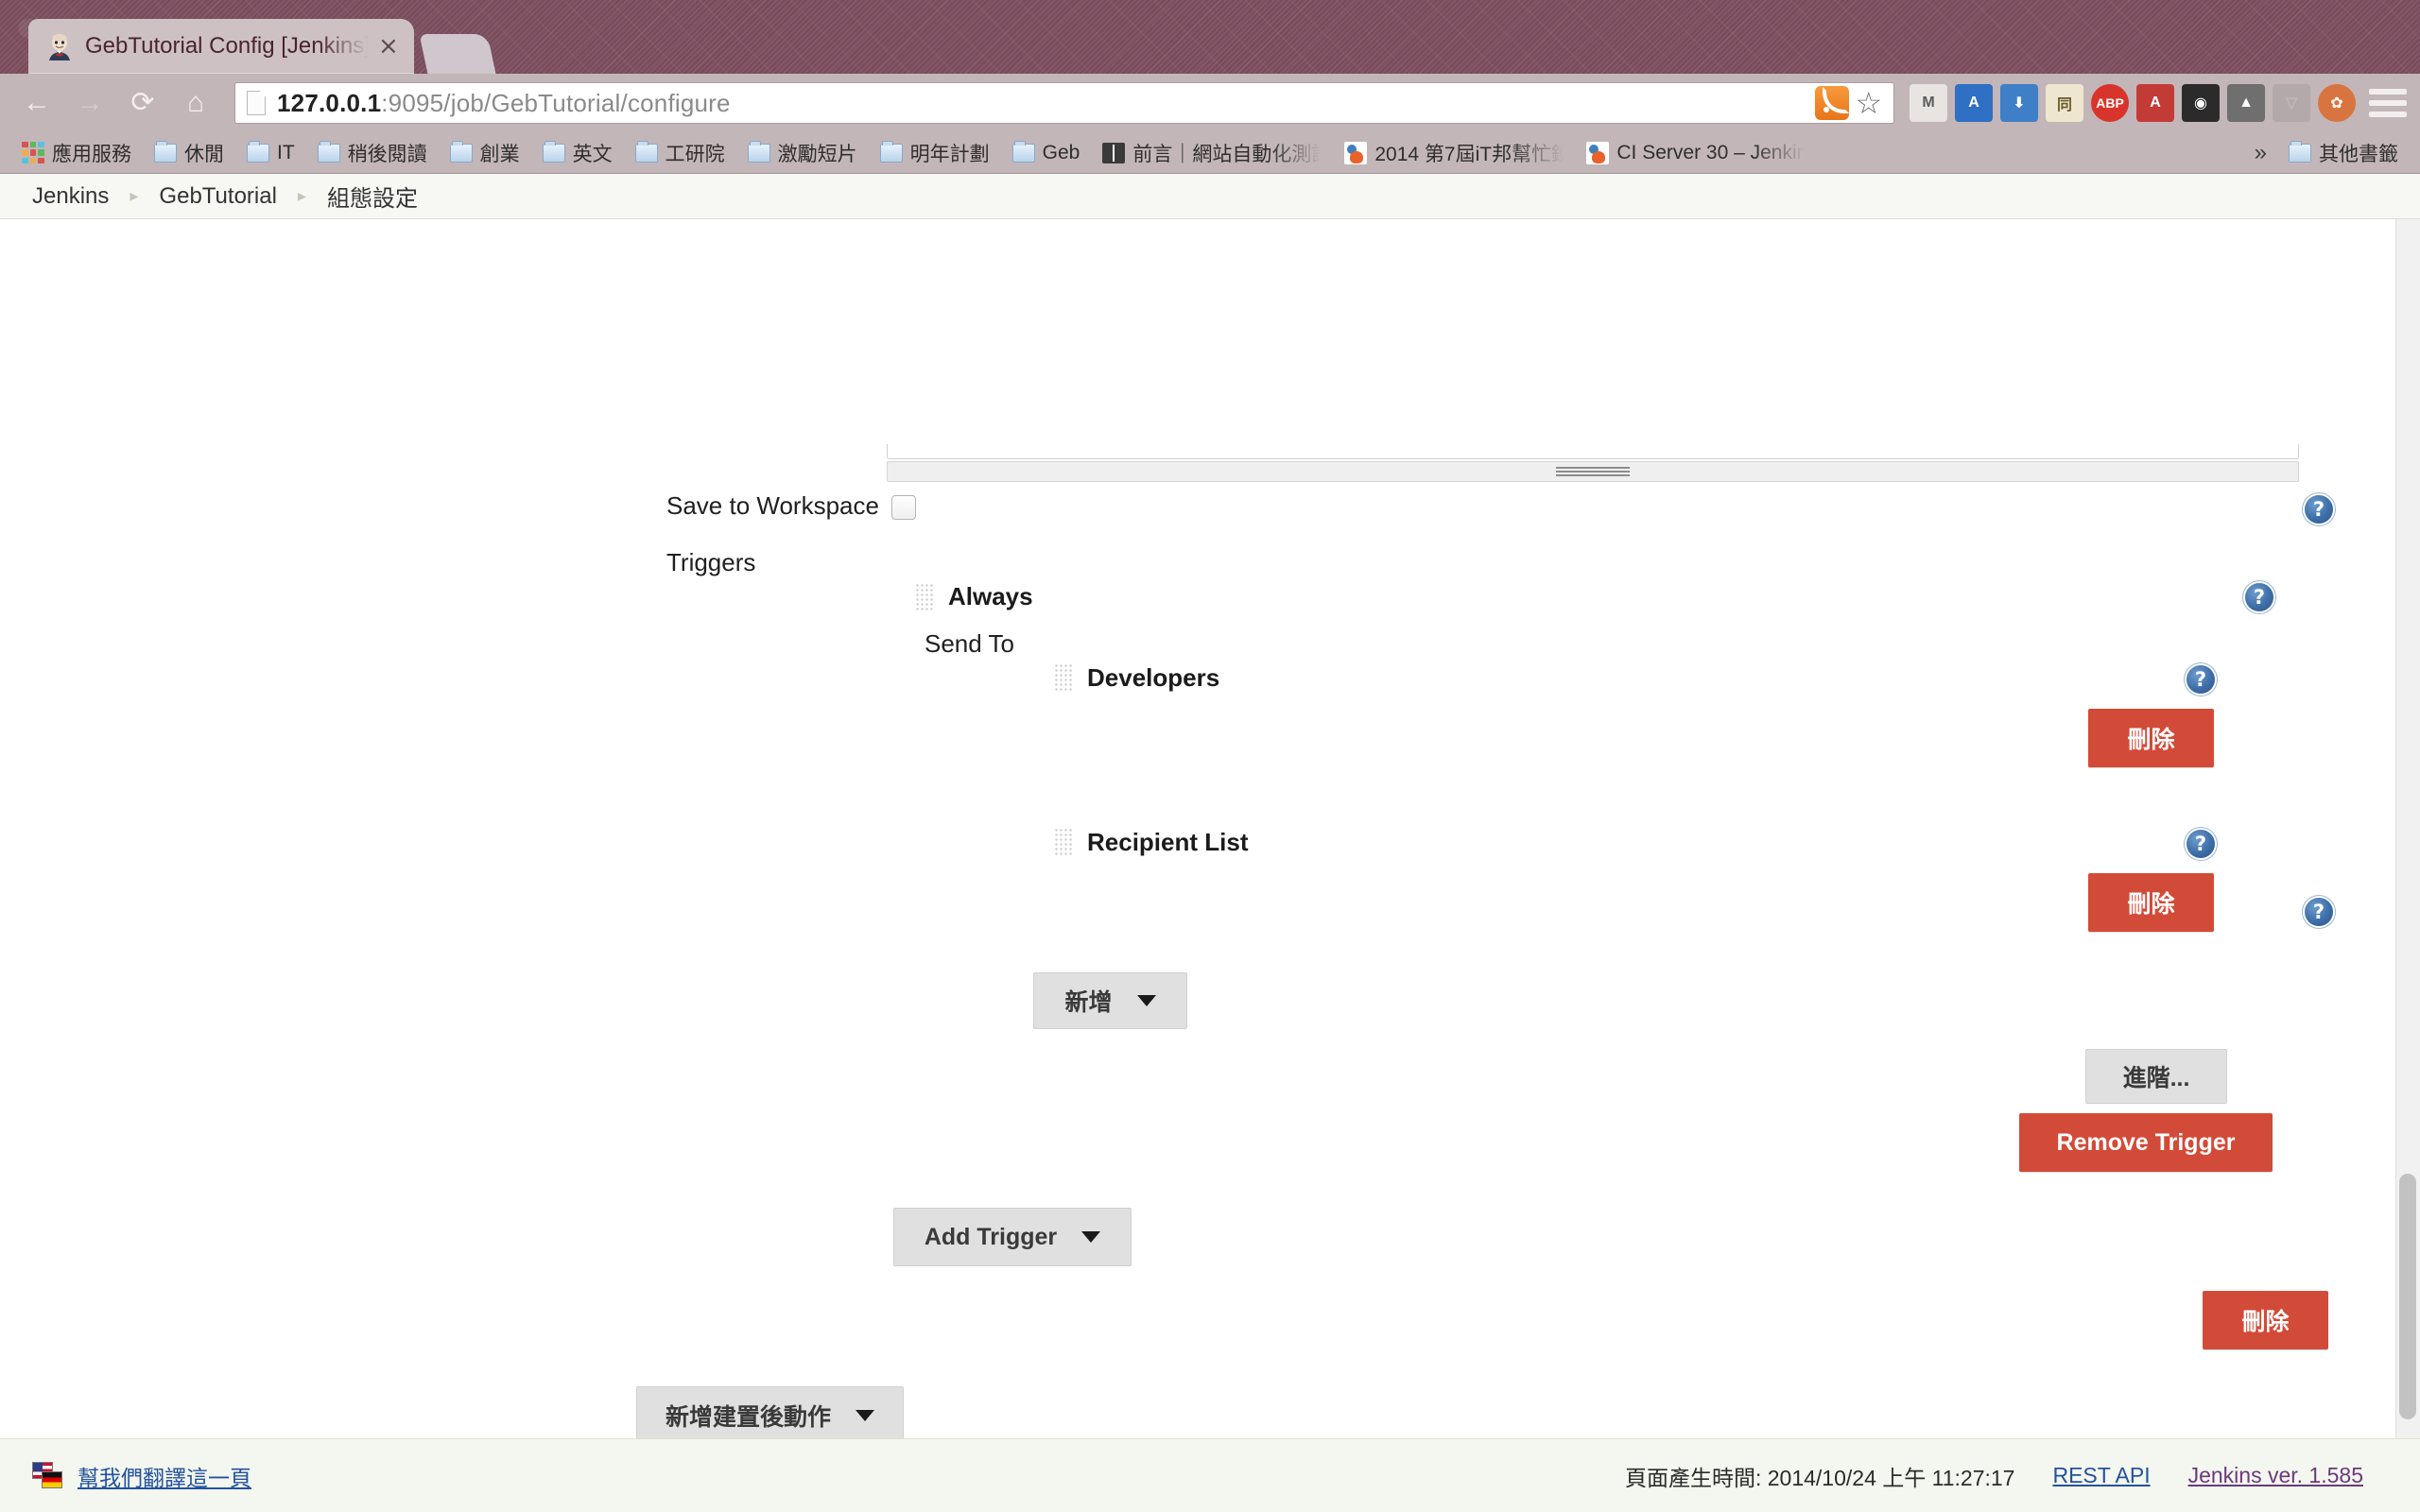  I want to click on textarea-resize-handle, so click(1593, 471).